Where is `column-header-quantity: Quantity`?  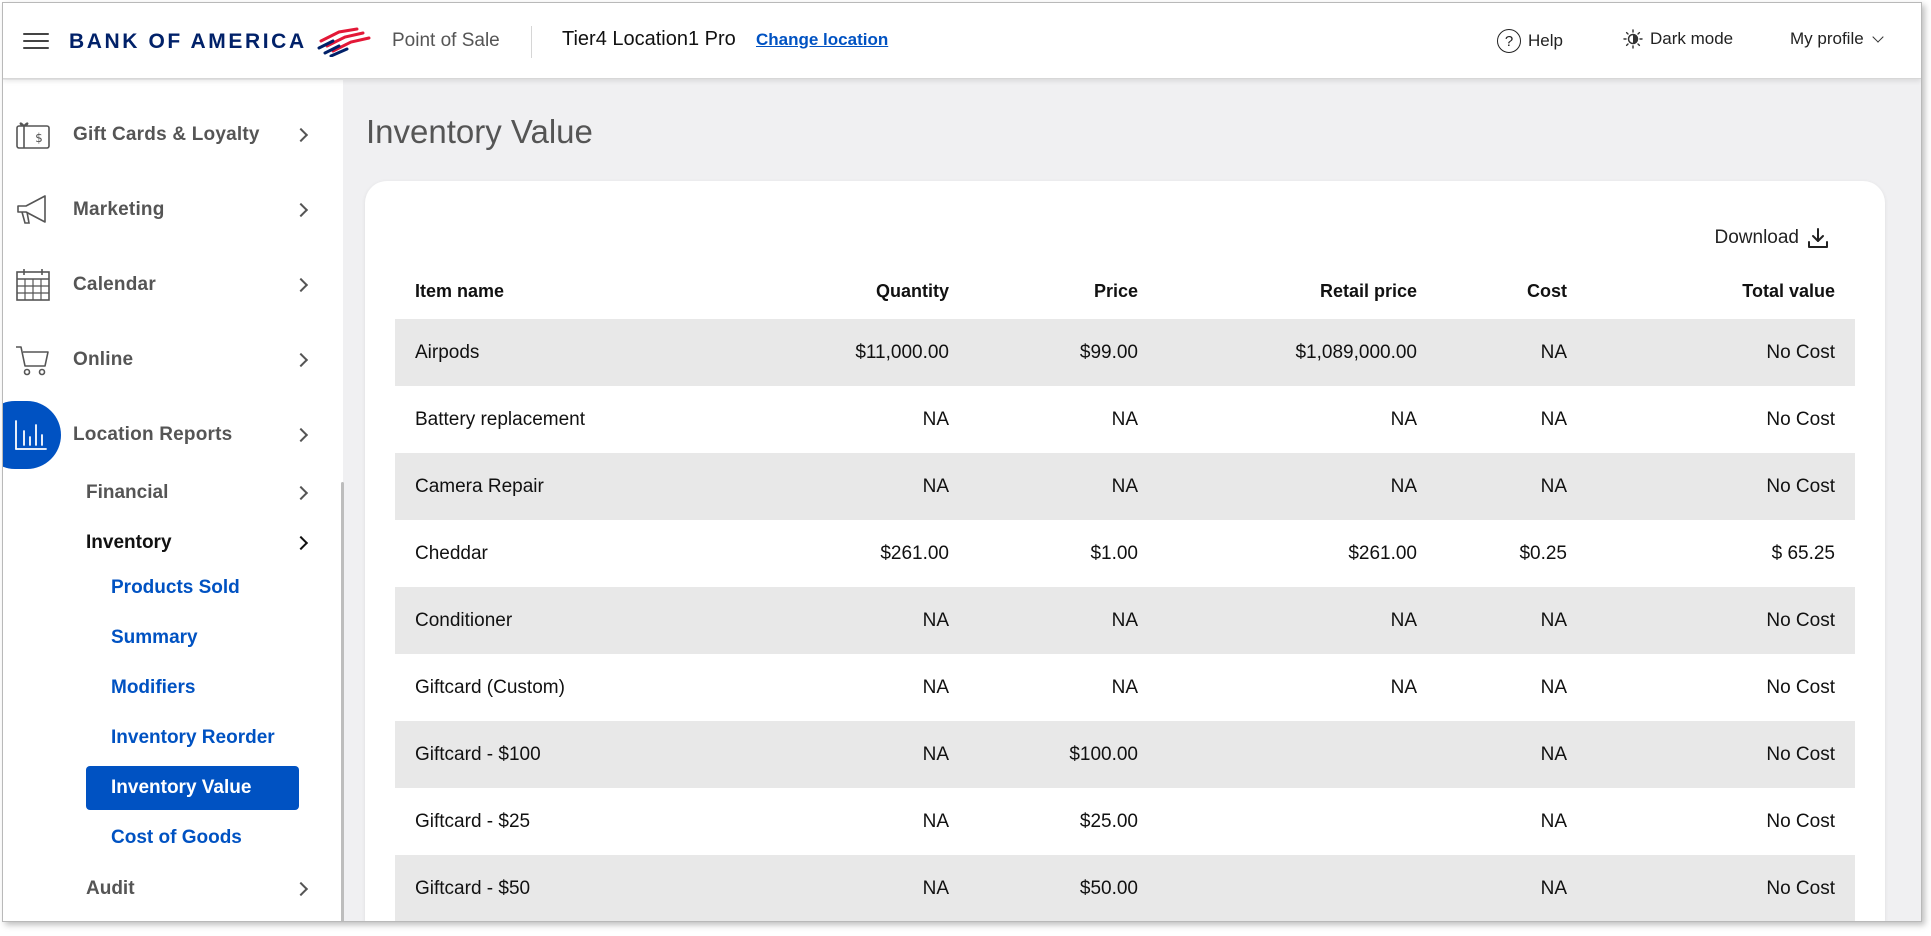 column-header-quantity: Quantity is located at coordinates (832, 291).